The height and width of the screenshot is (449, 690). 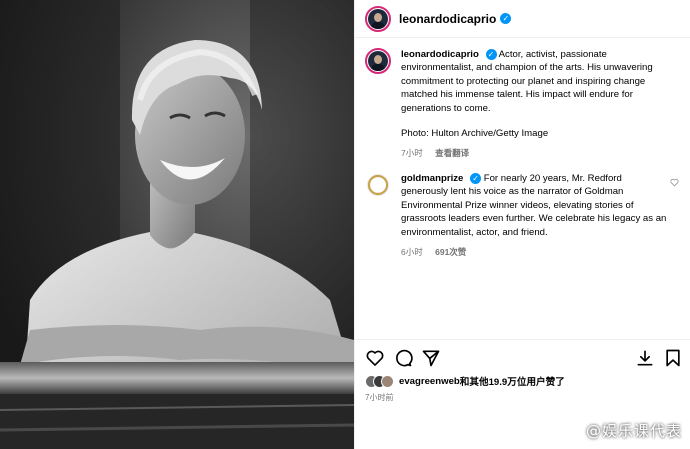 I want to click on liker-avatars, so click(x=379, y=381).